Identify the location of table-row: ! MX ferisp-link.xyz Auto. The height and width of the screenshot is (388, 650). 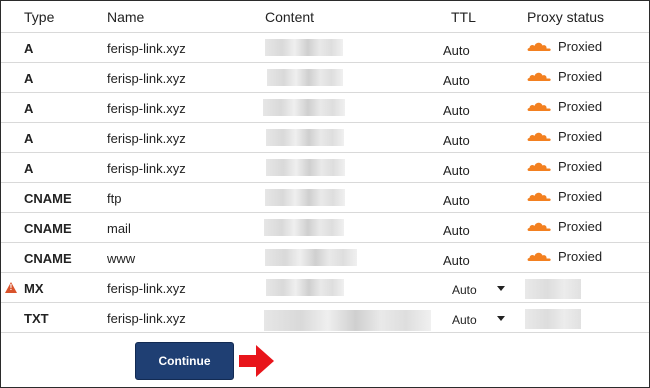
(325, 288).